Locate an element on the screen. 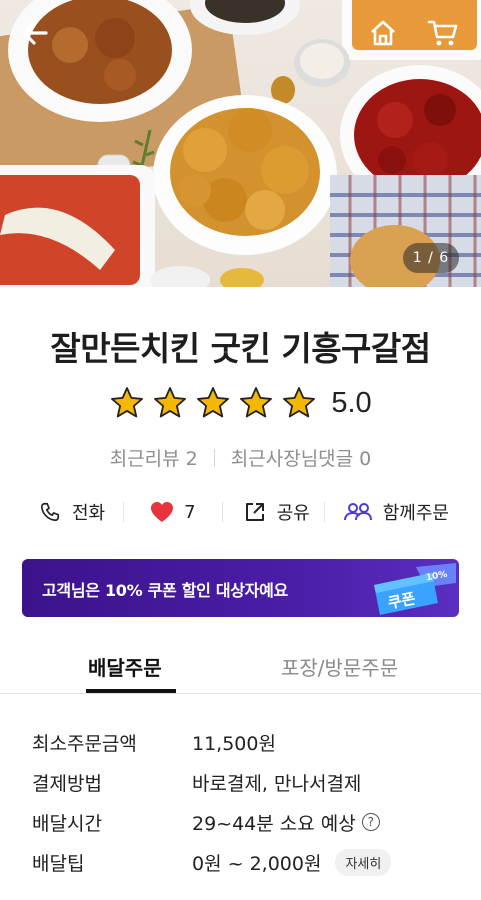 This screenshot has width=481, height=900. share-icon is located at coordinates (255, 512).